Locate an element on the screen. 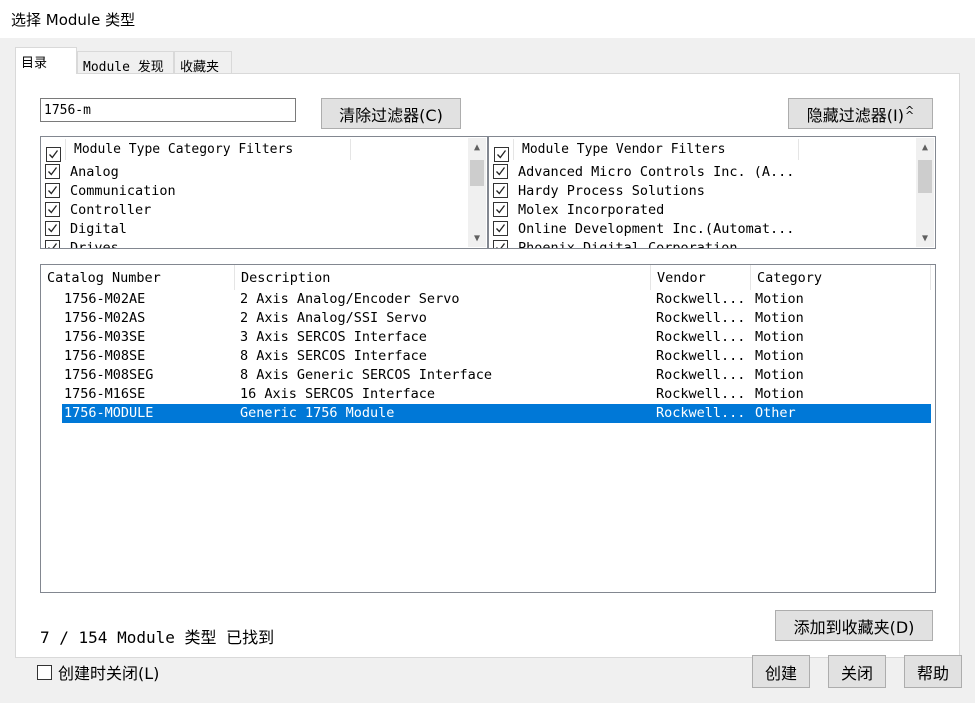  column-header-label: Category is located at coordinates (790, 277).